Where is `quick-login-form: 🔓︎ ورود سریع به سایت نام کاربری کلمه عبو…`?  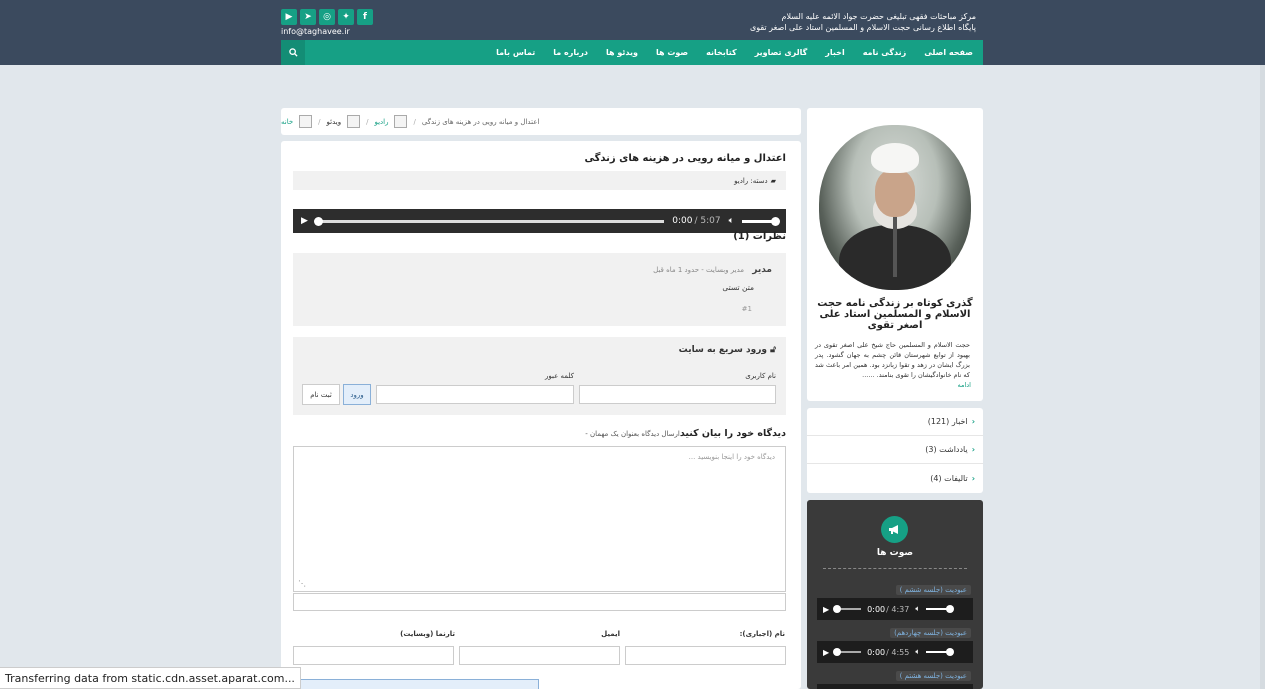 quick-login-form: 🔓︎ ورود سریع به سایت نام کاربری کلمه عبو… is located at coordinates (539, 376).